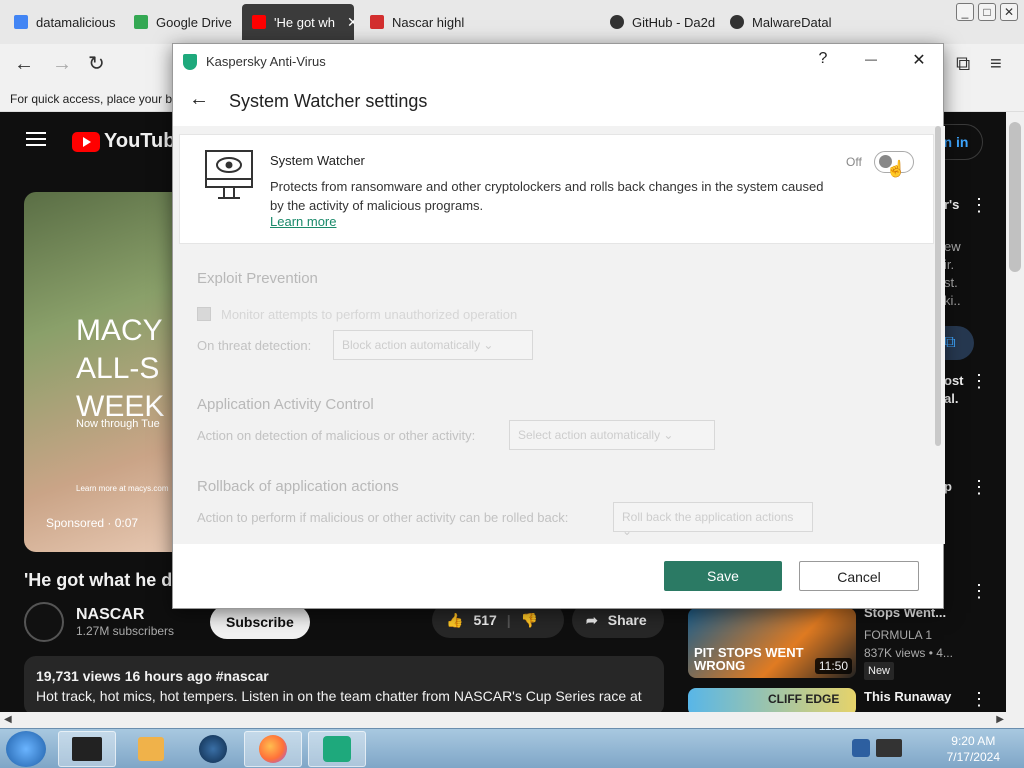 This screenshot has height=768, width=1024. I want to click on subscriber-count: 1.27M subscribers, so click(125, 631).